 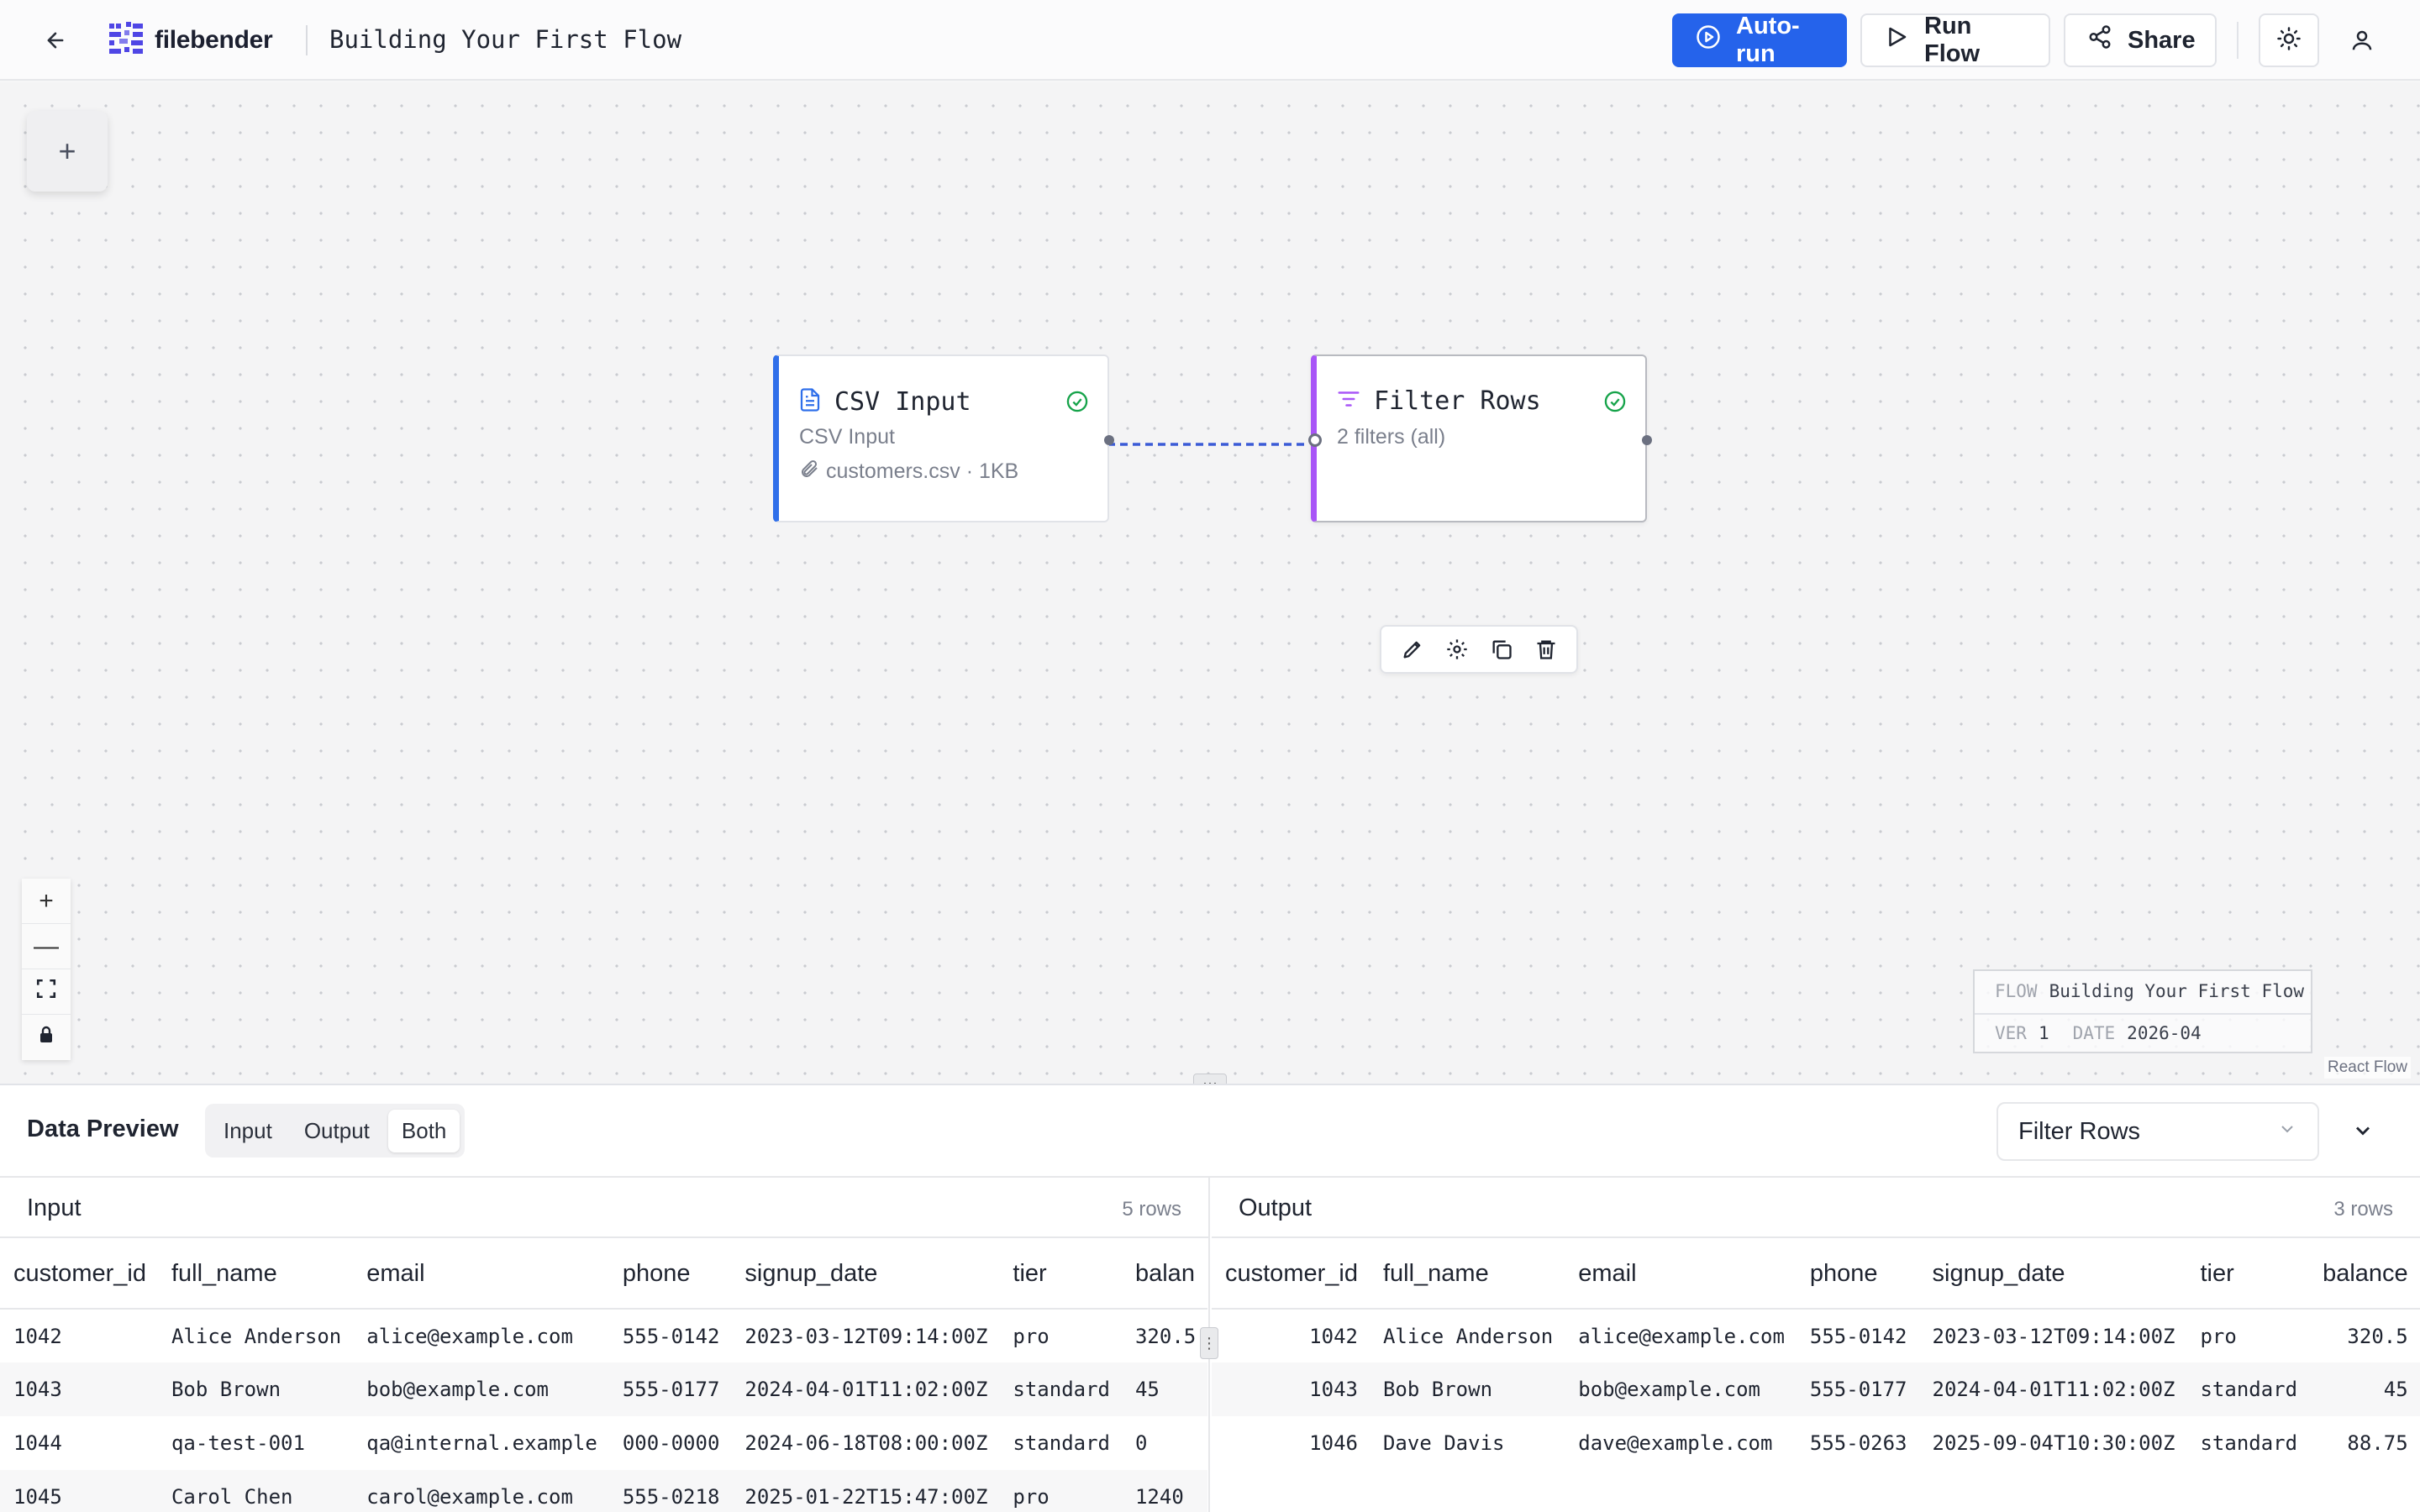 What do you see at coordinates (671, 1336) in the screenshot?
I see `table-cell: 555-0142` at bounding box center [671, 1336].